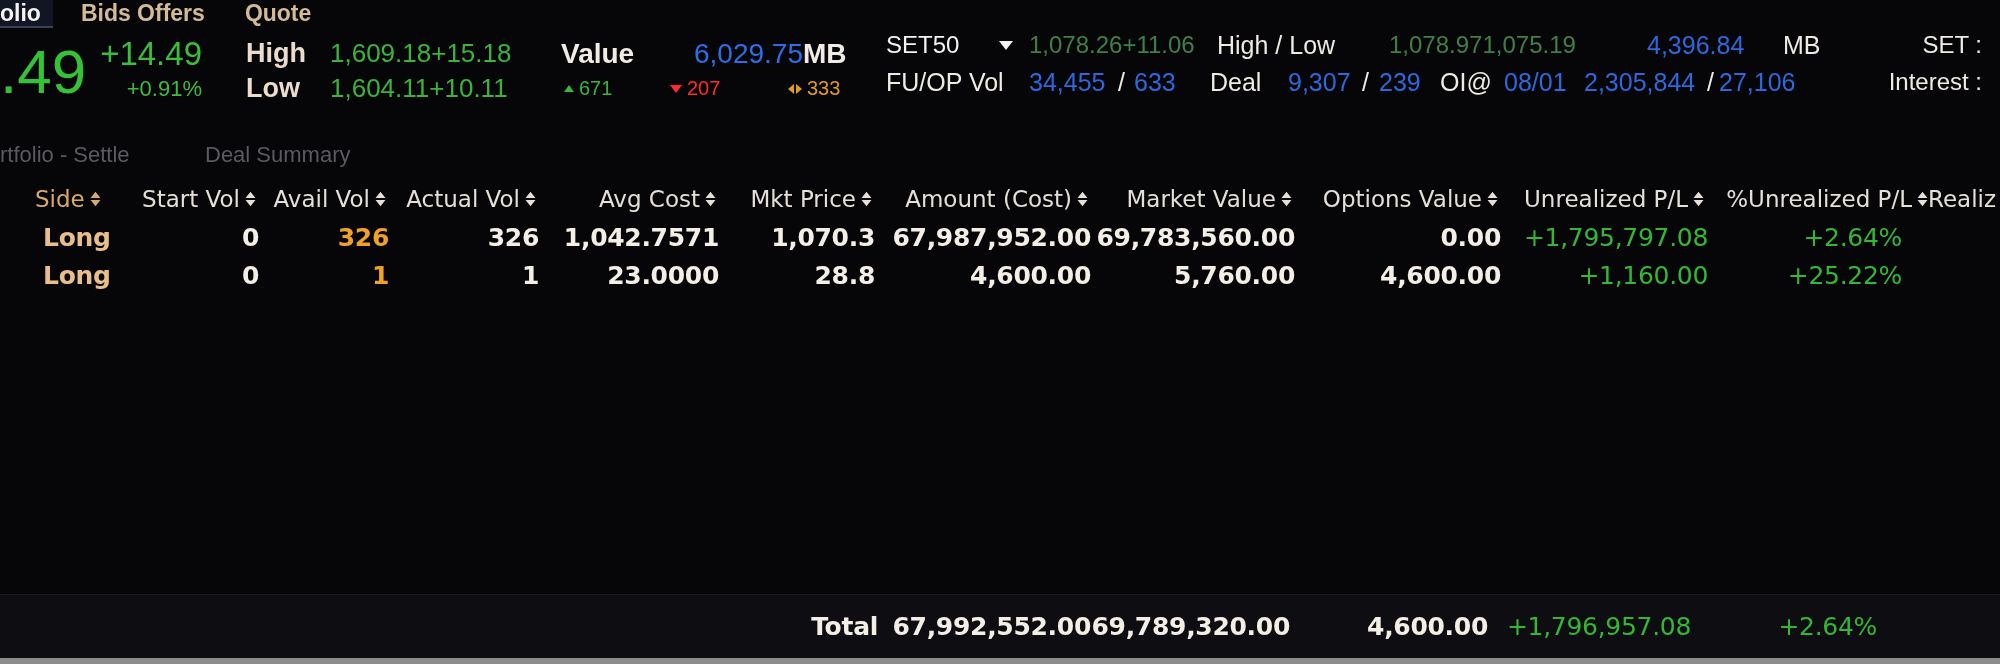 The height and width of the screenshot is (664, 2000). Describe the element at coordinates (1400, 82) in the screenshot. I see `options-deals: 239` at that location.